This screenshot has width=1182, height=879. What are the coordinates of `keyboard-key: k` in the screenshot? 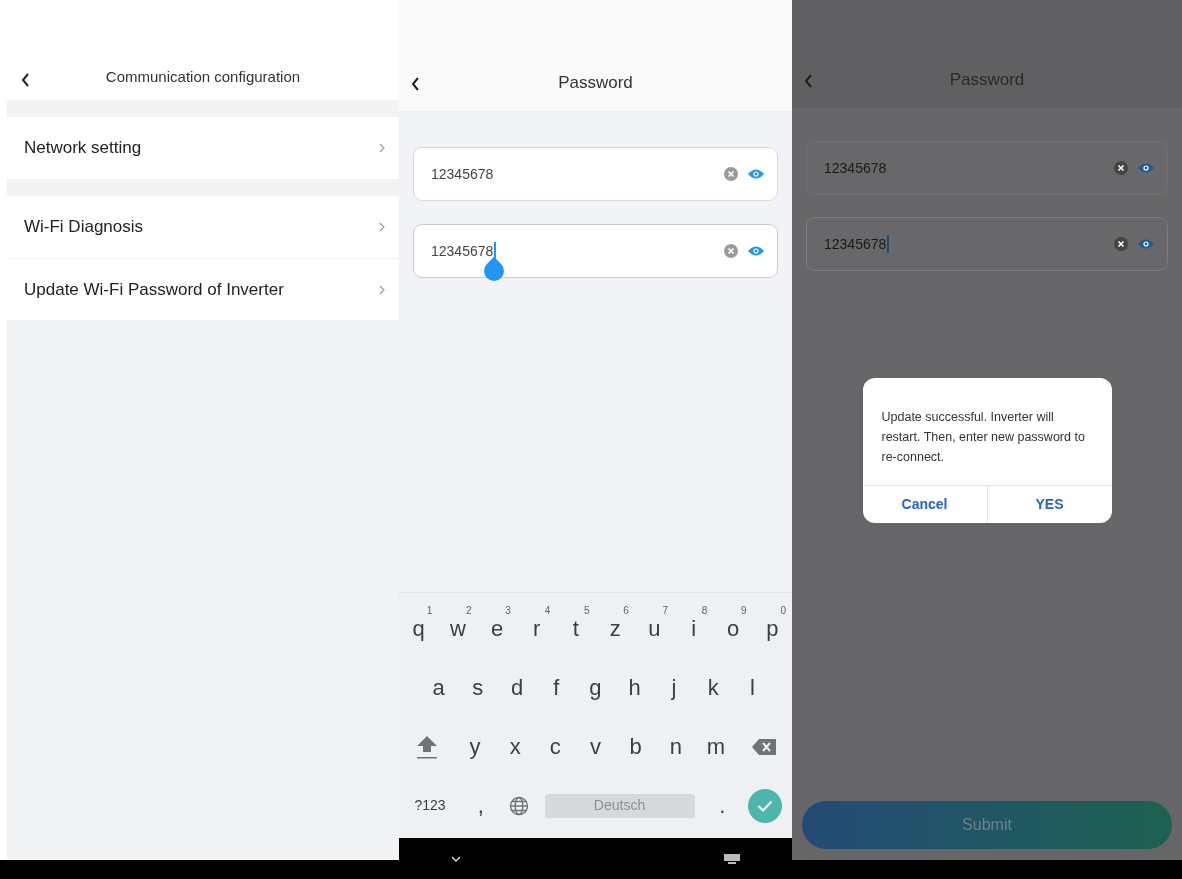 It's located at (713, 687).